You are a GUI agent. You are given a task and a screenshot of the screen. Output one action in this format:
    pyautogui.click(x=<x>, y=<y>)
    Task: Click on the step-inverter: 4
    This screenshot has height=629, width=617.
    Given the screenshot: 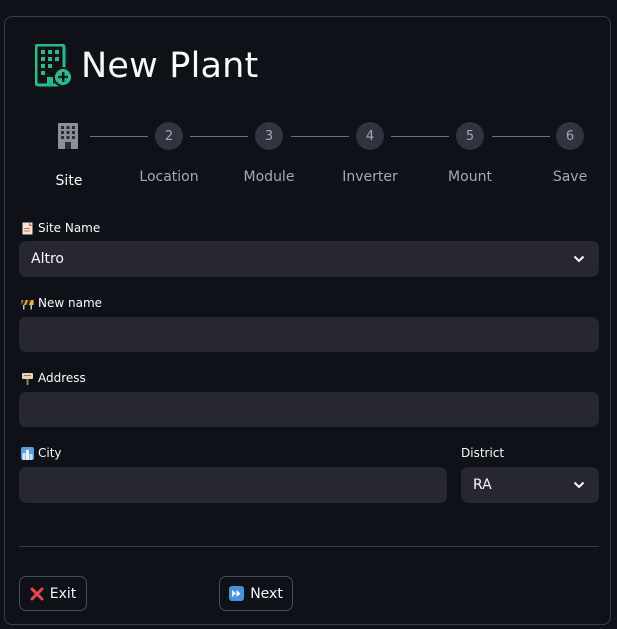 What is the action you would take?
    pyautogui.click(x=370, y=136)
    